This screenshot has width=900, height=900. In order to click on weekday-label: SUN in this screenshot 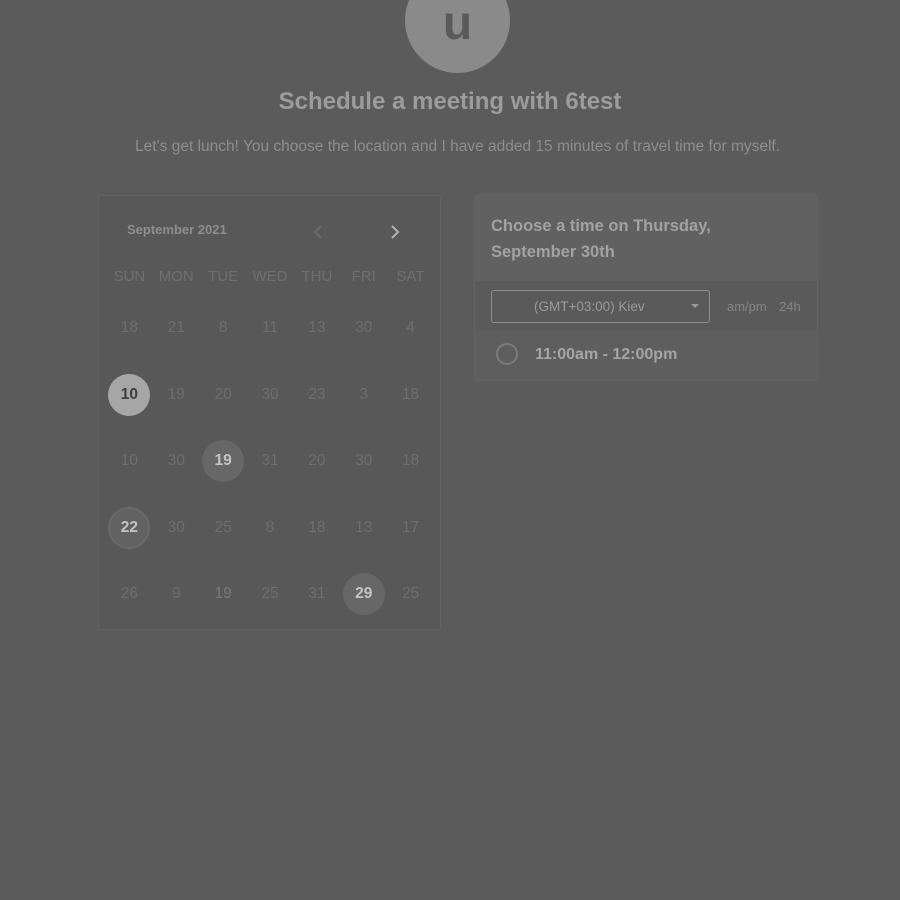, I will do `click(129, 276)`.